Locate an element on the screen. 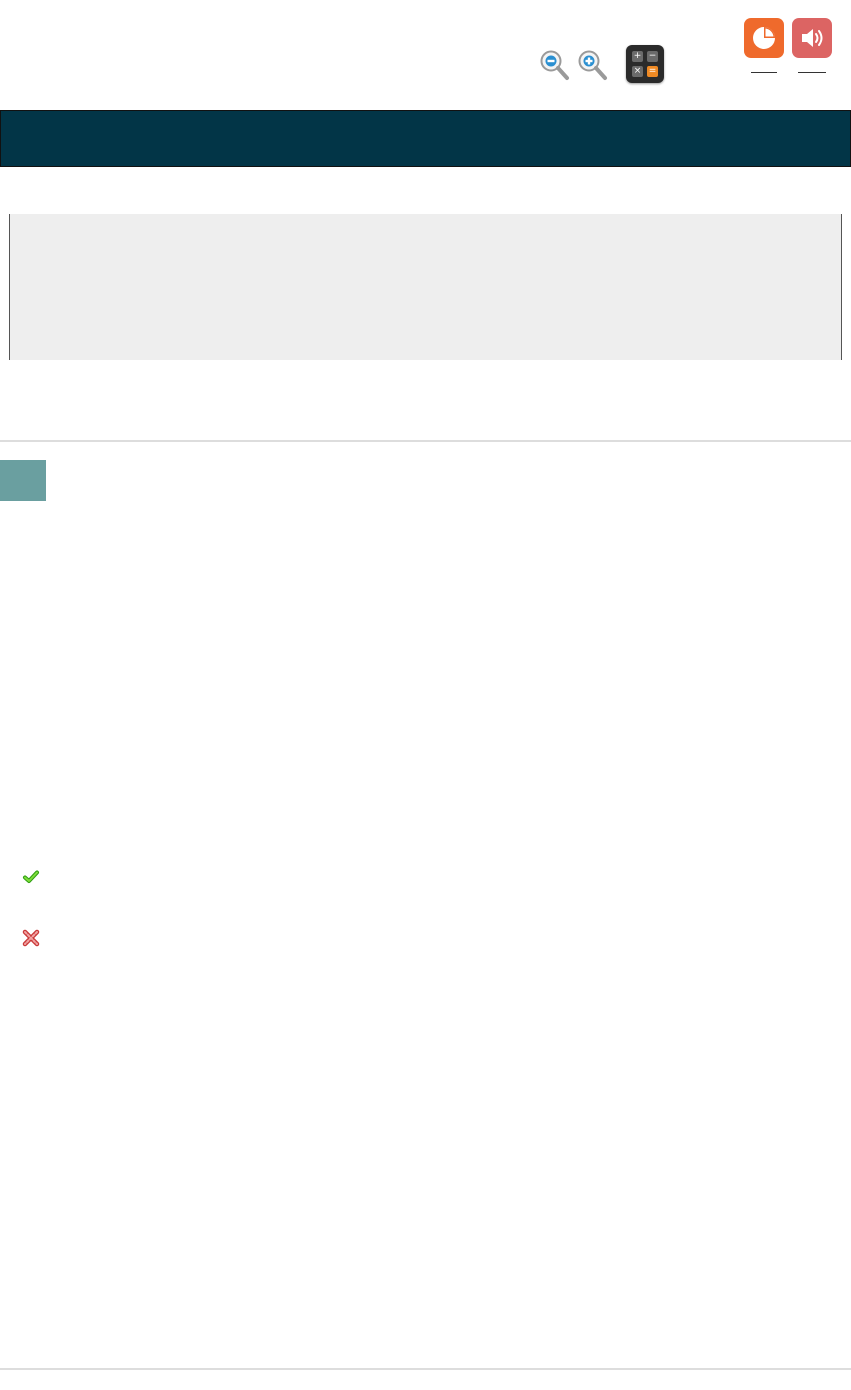 Image resolution: width=851 pixels, height=1390 pixels. passage-panel is located at coordinates (425, 287).